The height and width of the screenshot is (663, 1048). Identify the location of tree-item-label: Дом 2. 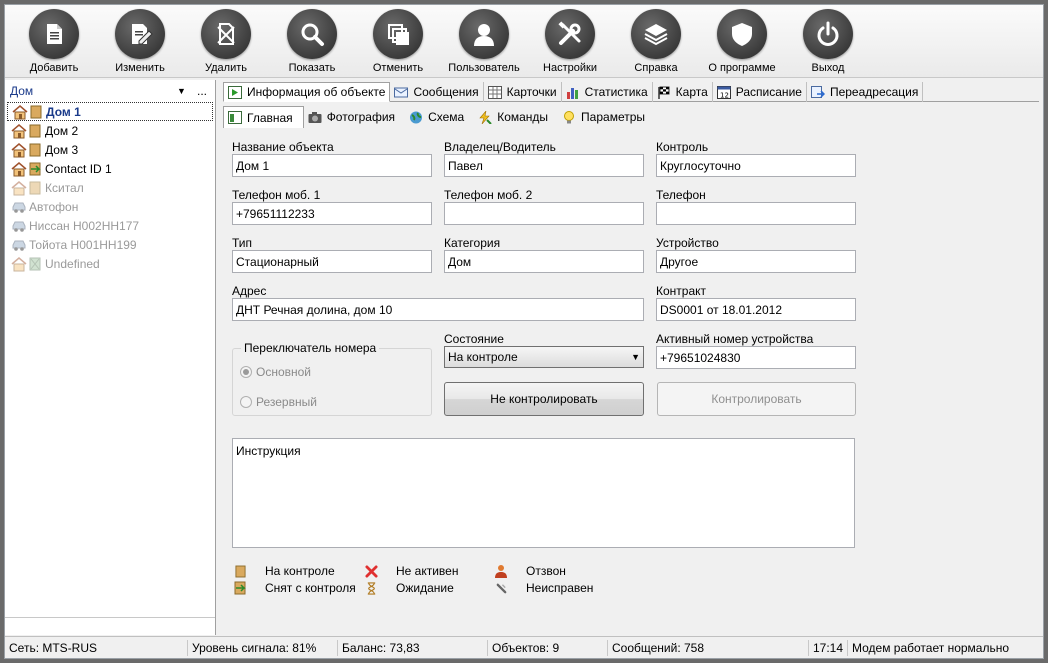
(62, 130).